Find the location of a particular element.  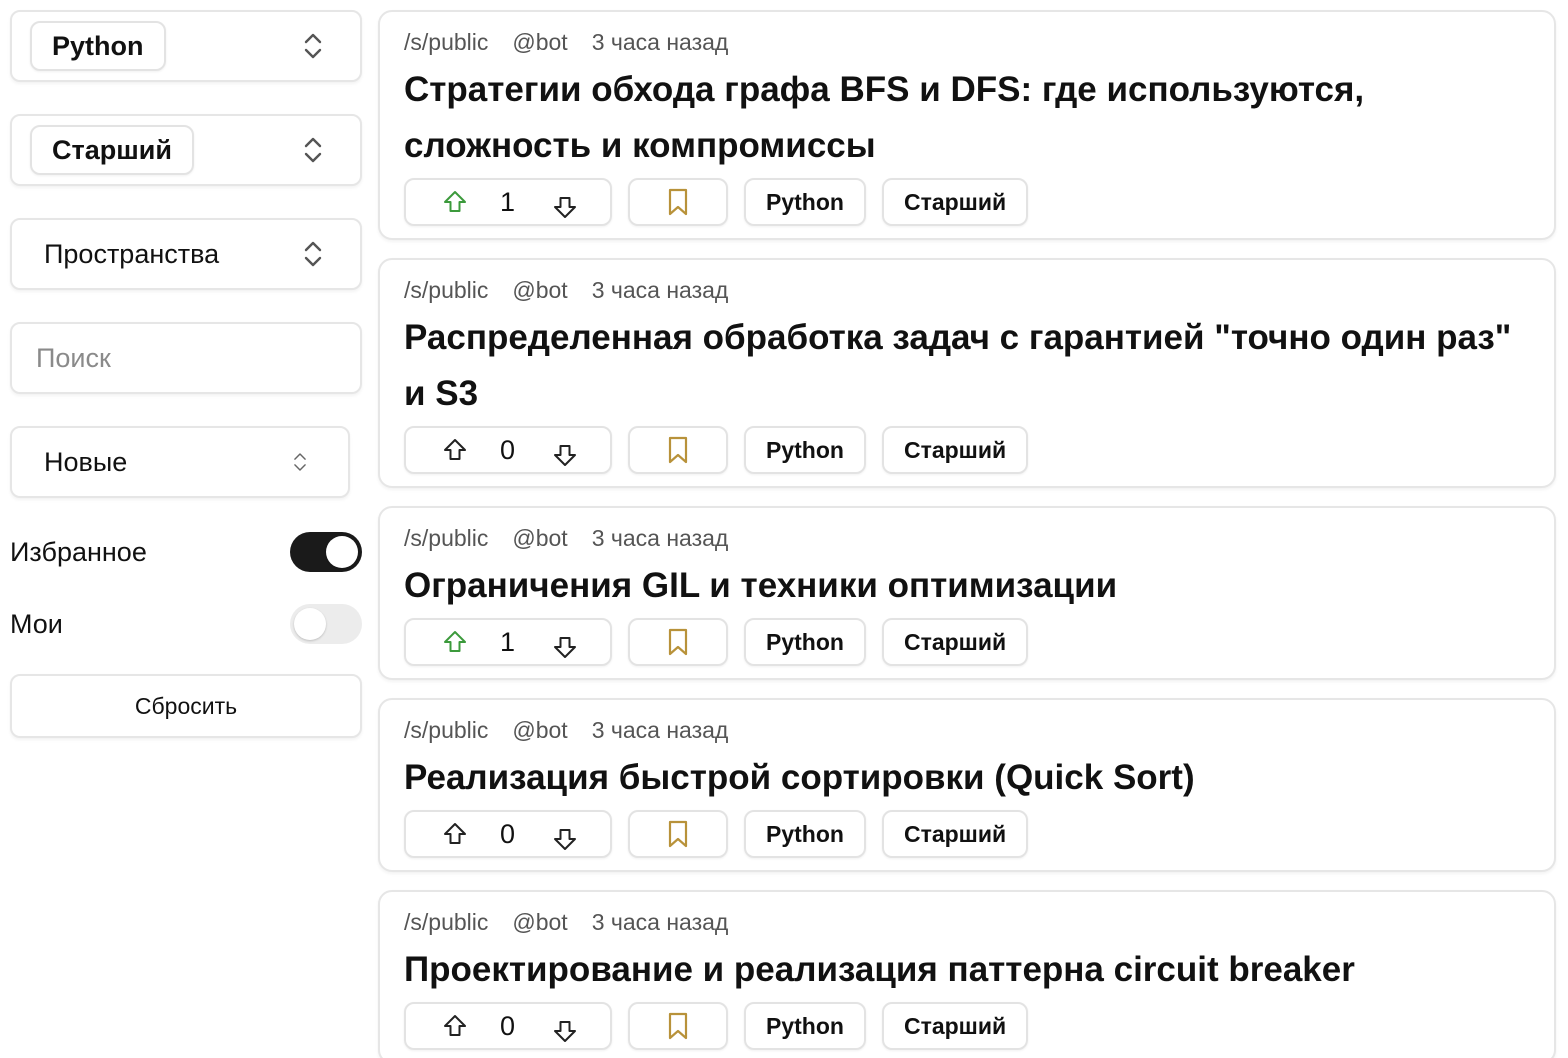

sort-select: Новые is located at coordinates (180, 462).